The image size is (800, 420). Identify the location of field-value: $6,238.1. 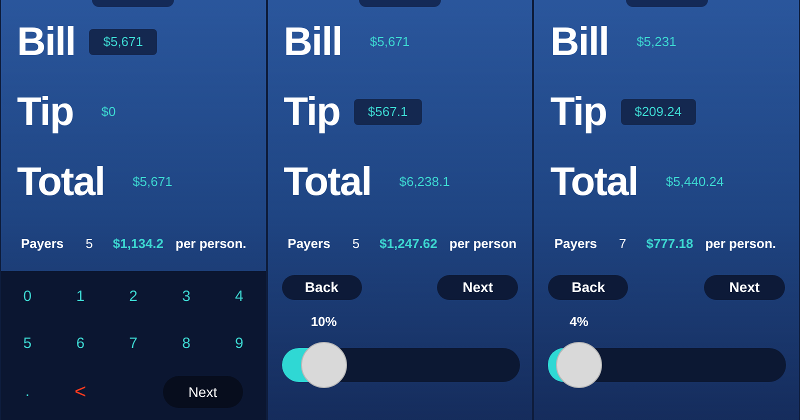
(424, 182).